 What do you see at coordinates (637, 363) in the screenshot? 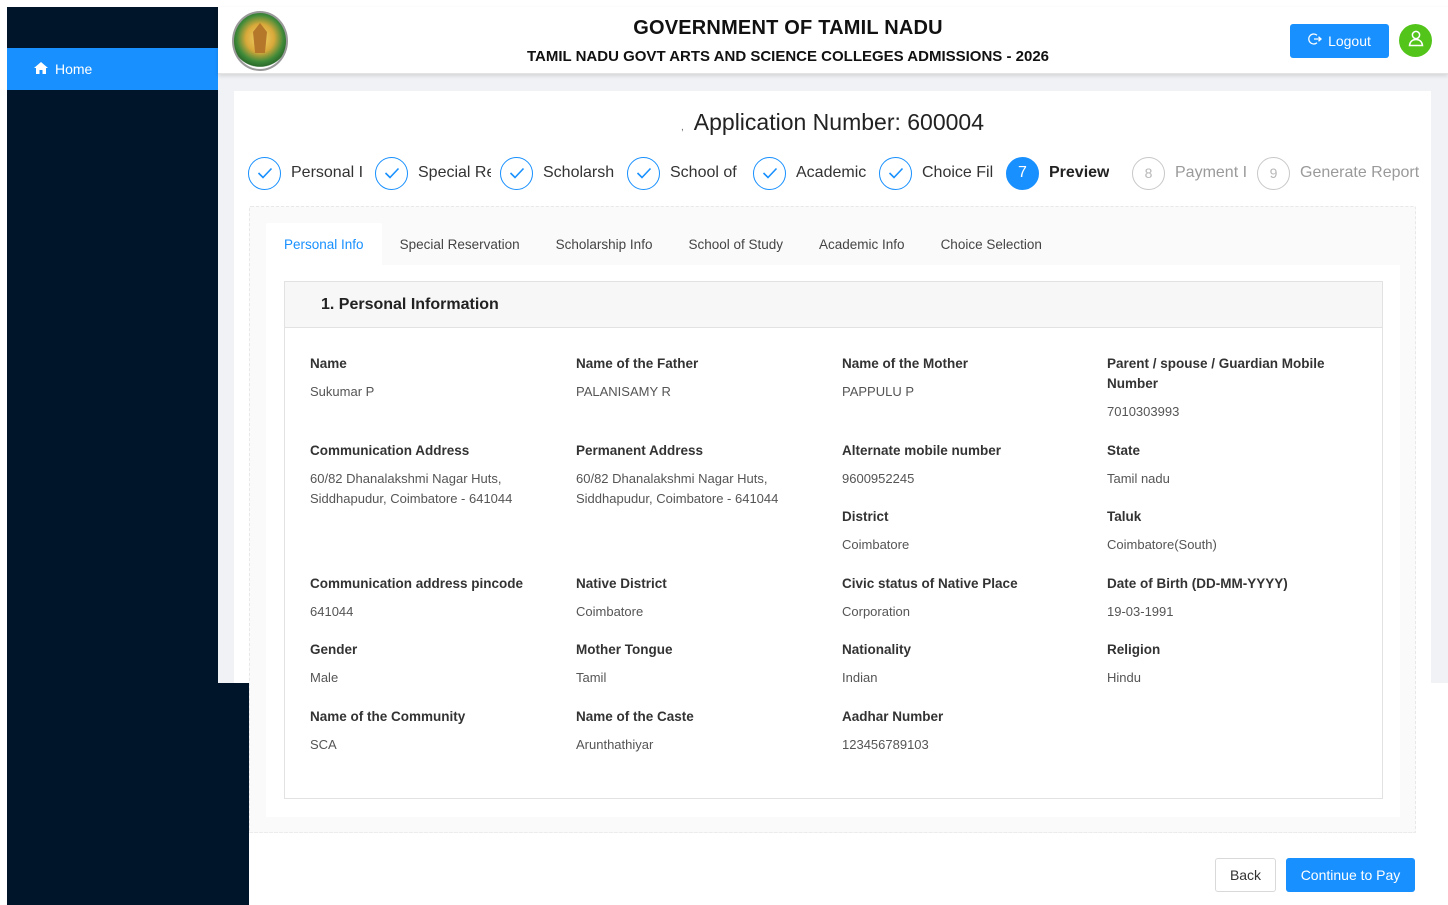
I see `field-label: Name of the Father` at bounding box center [637, 363].